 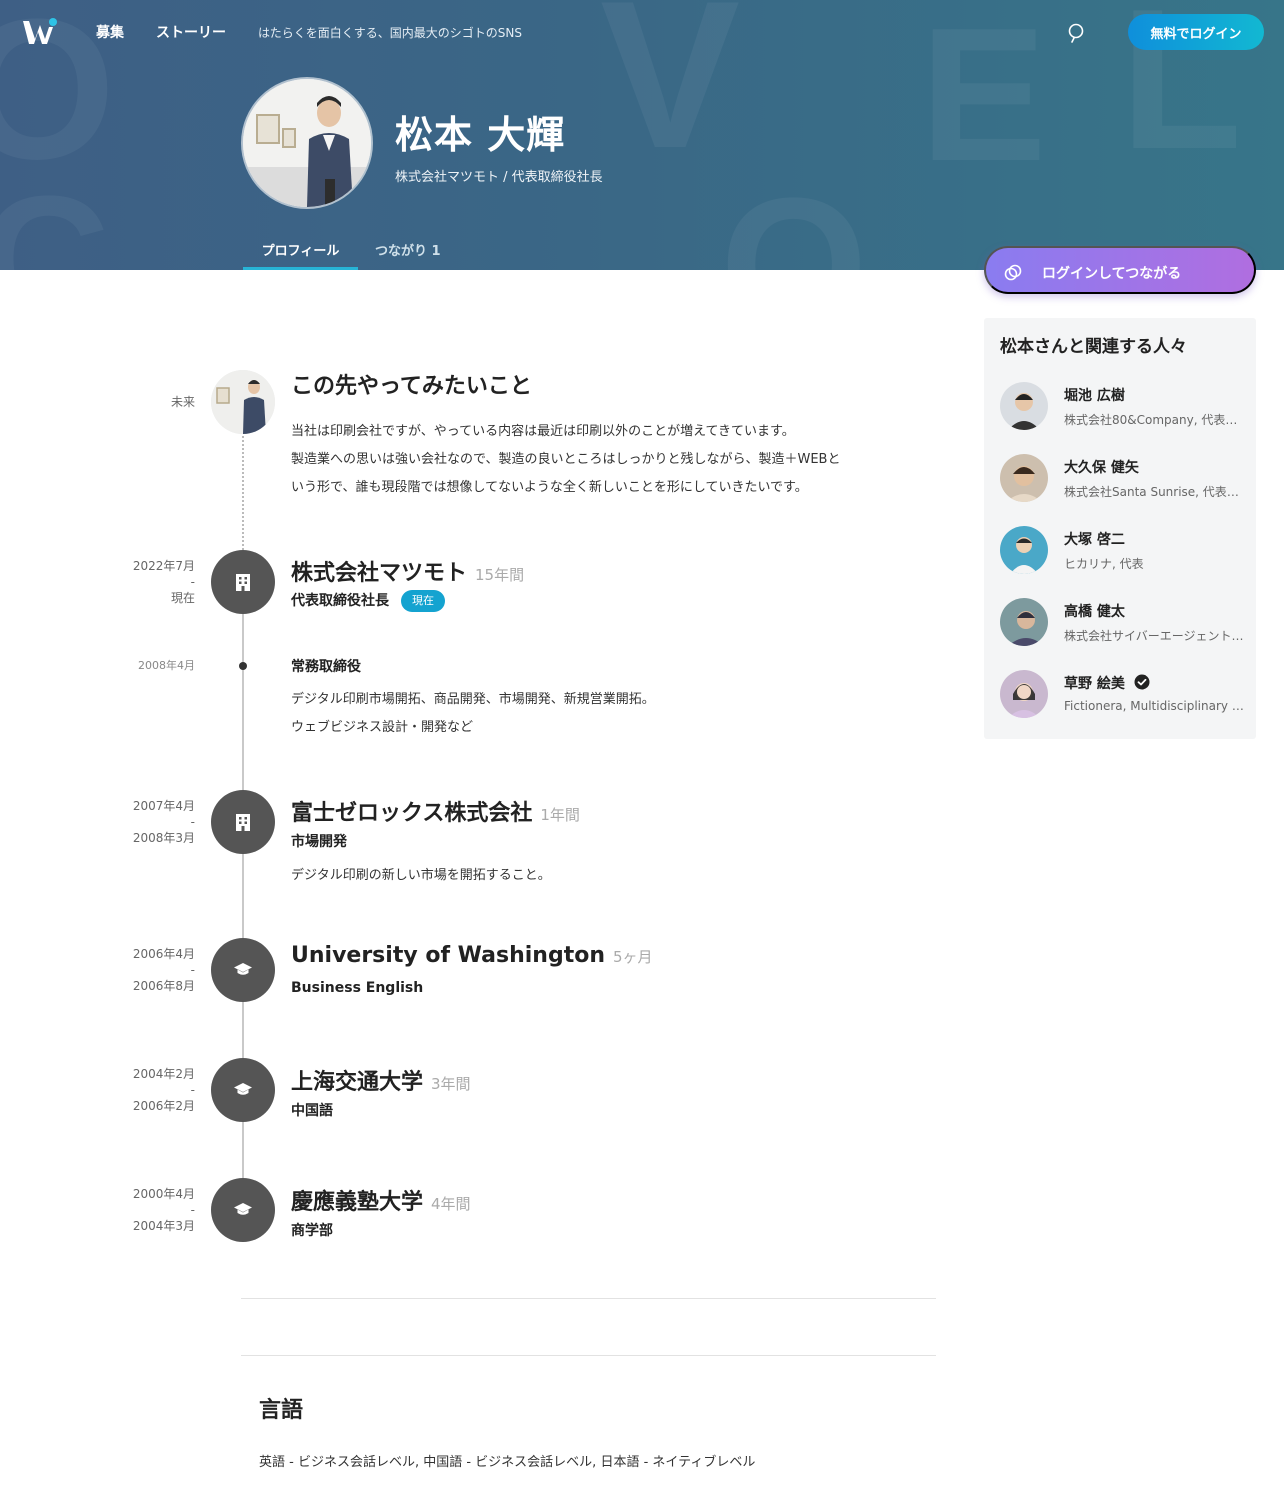 I want to click on timeline-date: 2008年4月, so click(x=166, y=665).